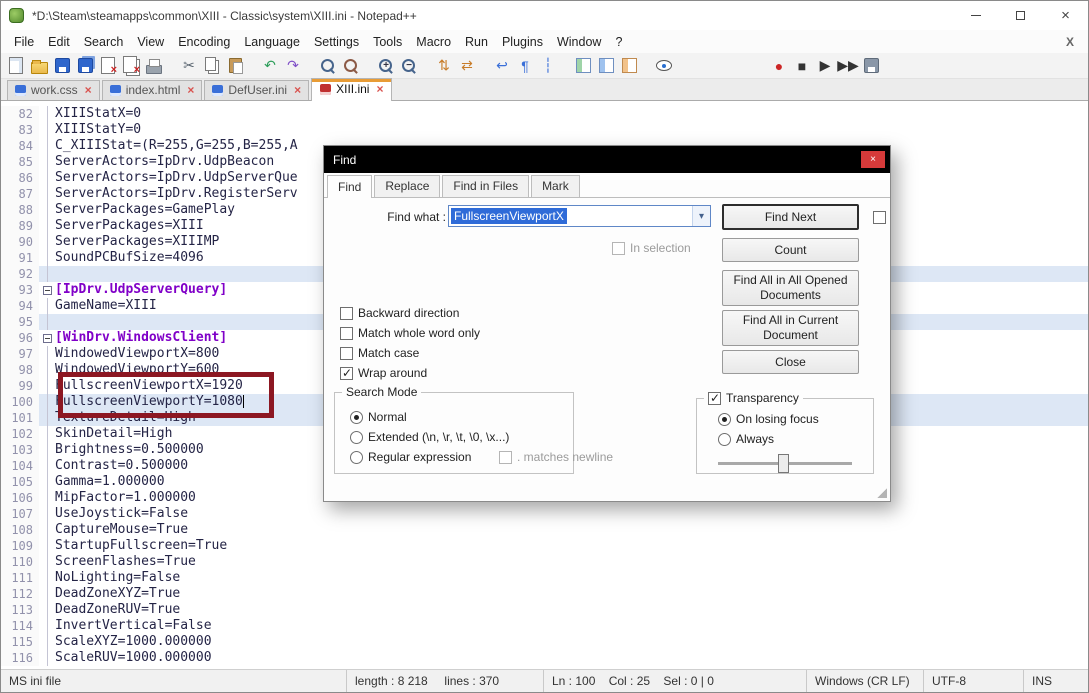 The image size is (1089, 693). What do you see at coordinates (522, 42) in the screenshot?
I see `menu-plugins: Plugins` at bounding box center [522, 42].